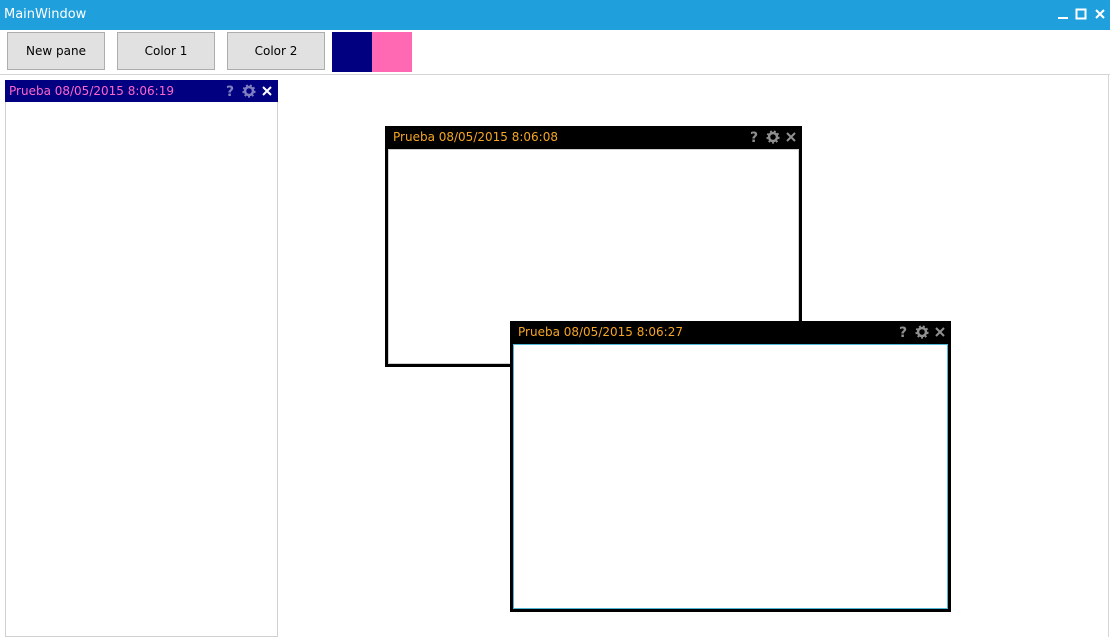 The width and height of the screenshot is (1110, 637). I want to click on floating-pane-1-header: Prueba 08/05/2015 8:06:08 ?, so click(593, 137).